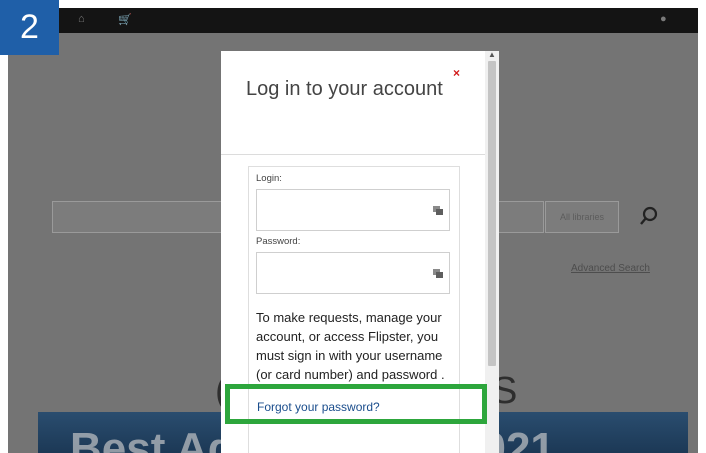 Image resolution: width=706 pixels, height=453 pixels. Describe the element at coordinates (353, 210) in the screenshot. I see `login-input` at that location.